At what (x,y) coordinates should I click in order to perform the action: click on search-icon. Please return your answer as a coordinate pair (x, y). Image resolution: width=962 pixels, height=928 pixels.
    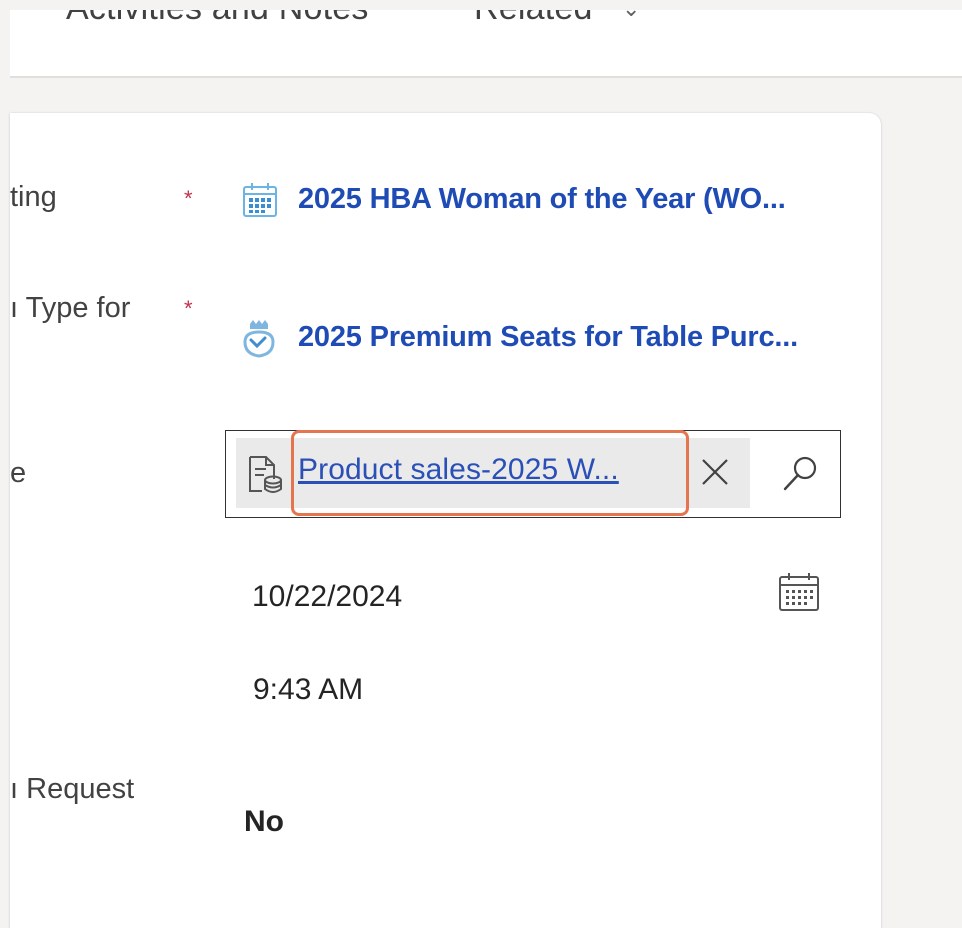
    Looking at the image, I should click on (801, 473).